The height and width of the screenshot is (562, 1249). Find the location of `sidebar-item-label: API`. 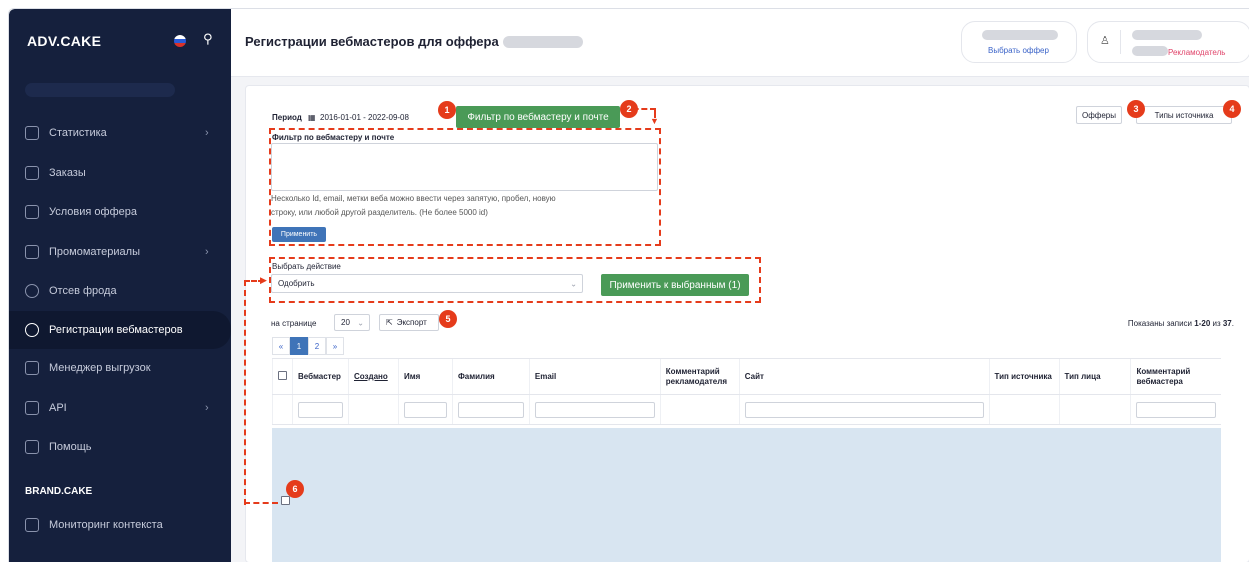

sidebar-item-label: API is located at coordinates (58, 408).